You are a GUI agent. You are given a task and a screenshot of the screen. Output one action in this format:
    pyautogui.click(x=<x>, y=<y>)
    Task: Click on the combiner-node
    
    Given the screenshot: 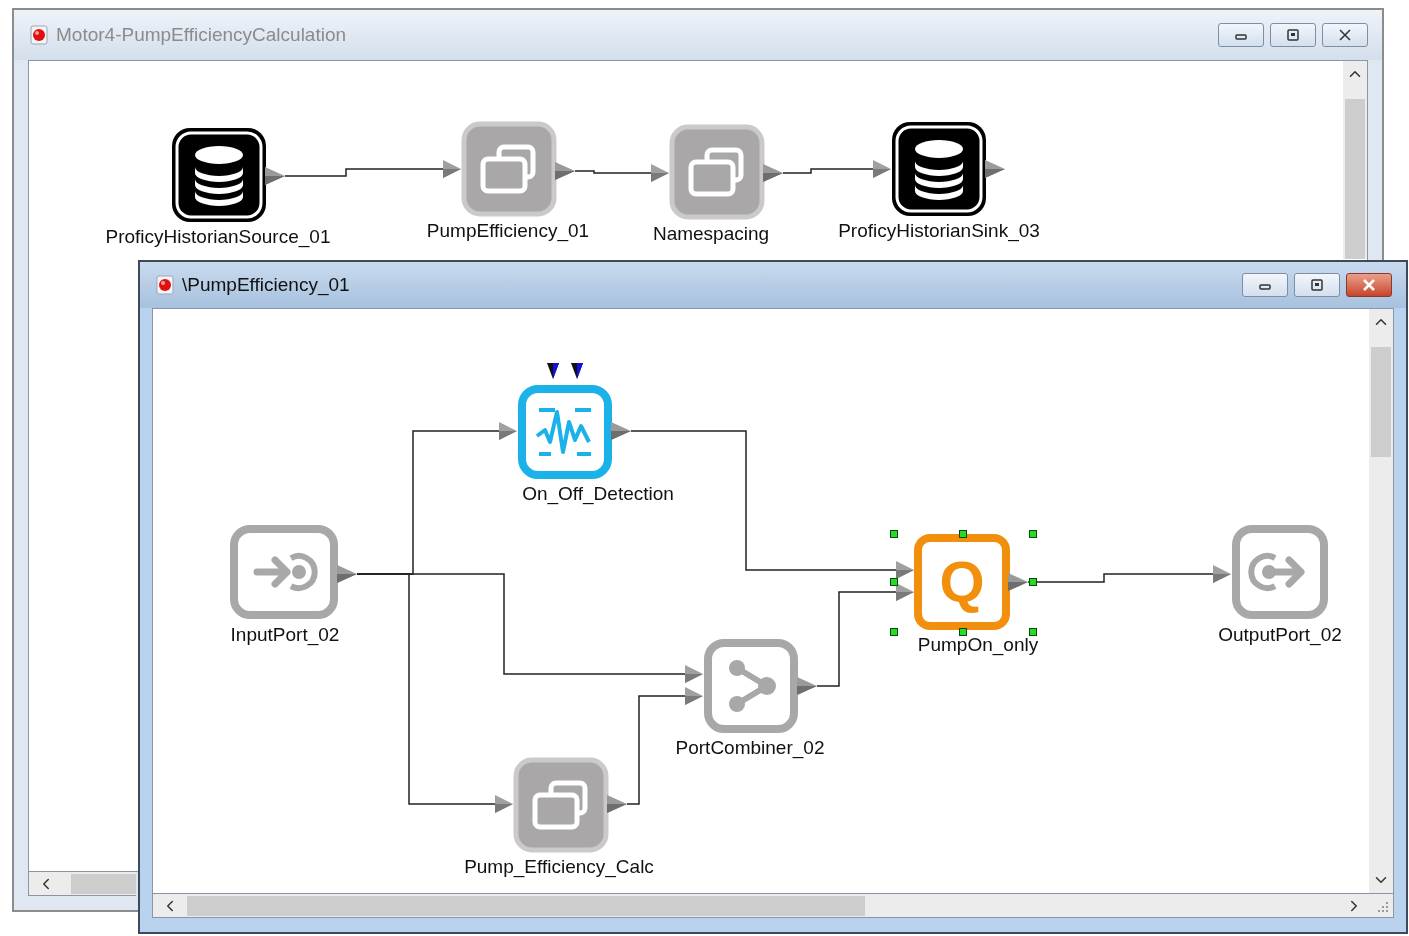 What is the action you would take?
    pyautogui.click(x=751, y=686)
    